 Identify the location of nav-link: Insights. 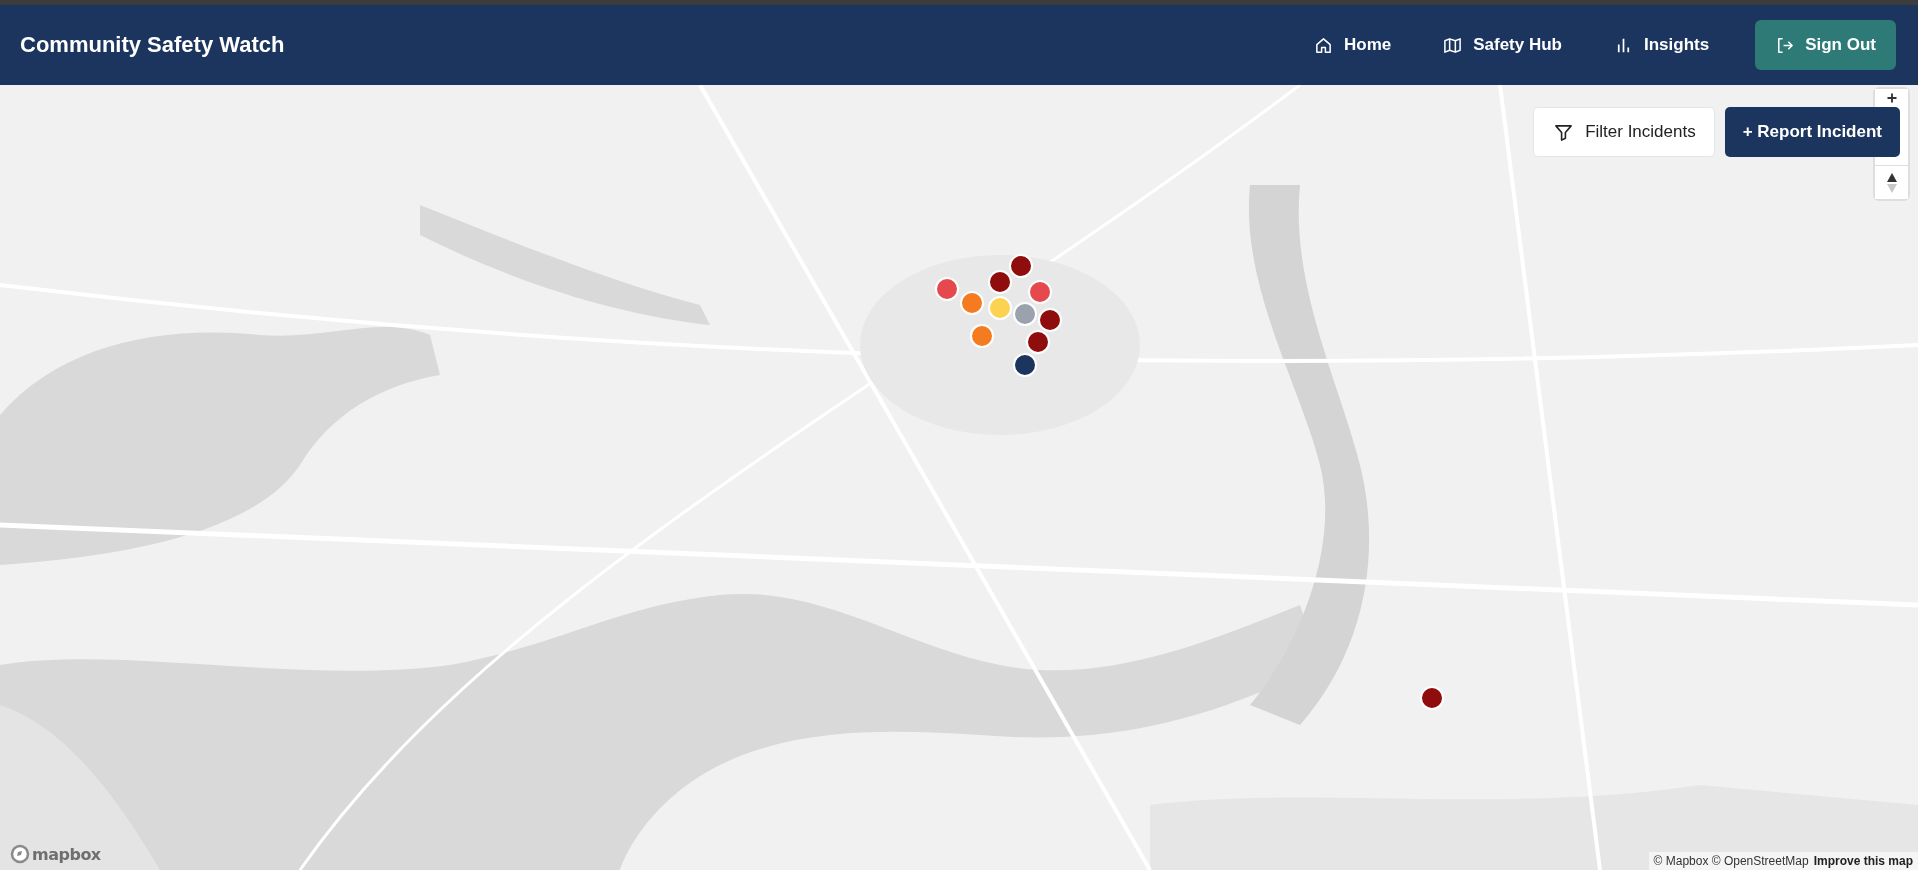
(1662, 45).